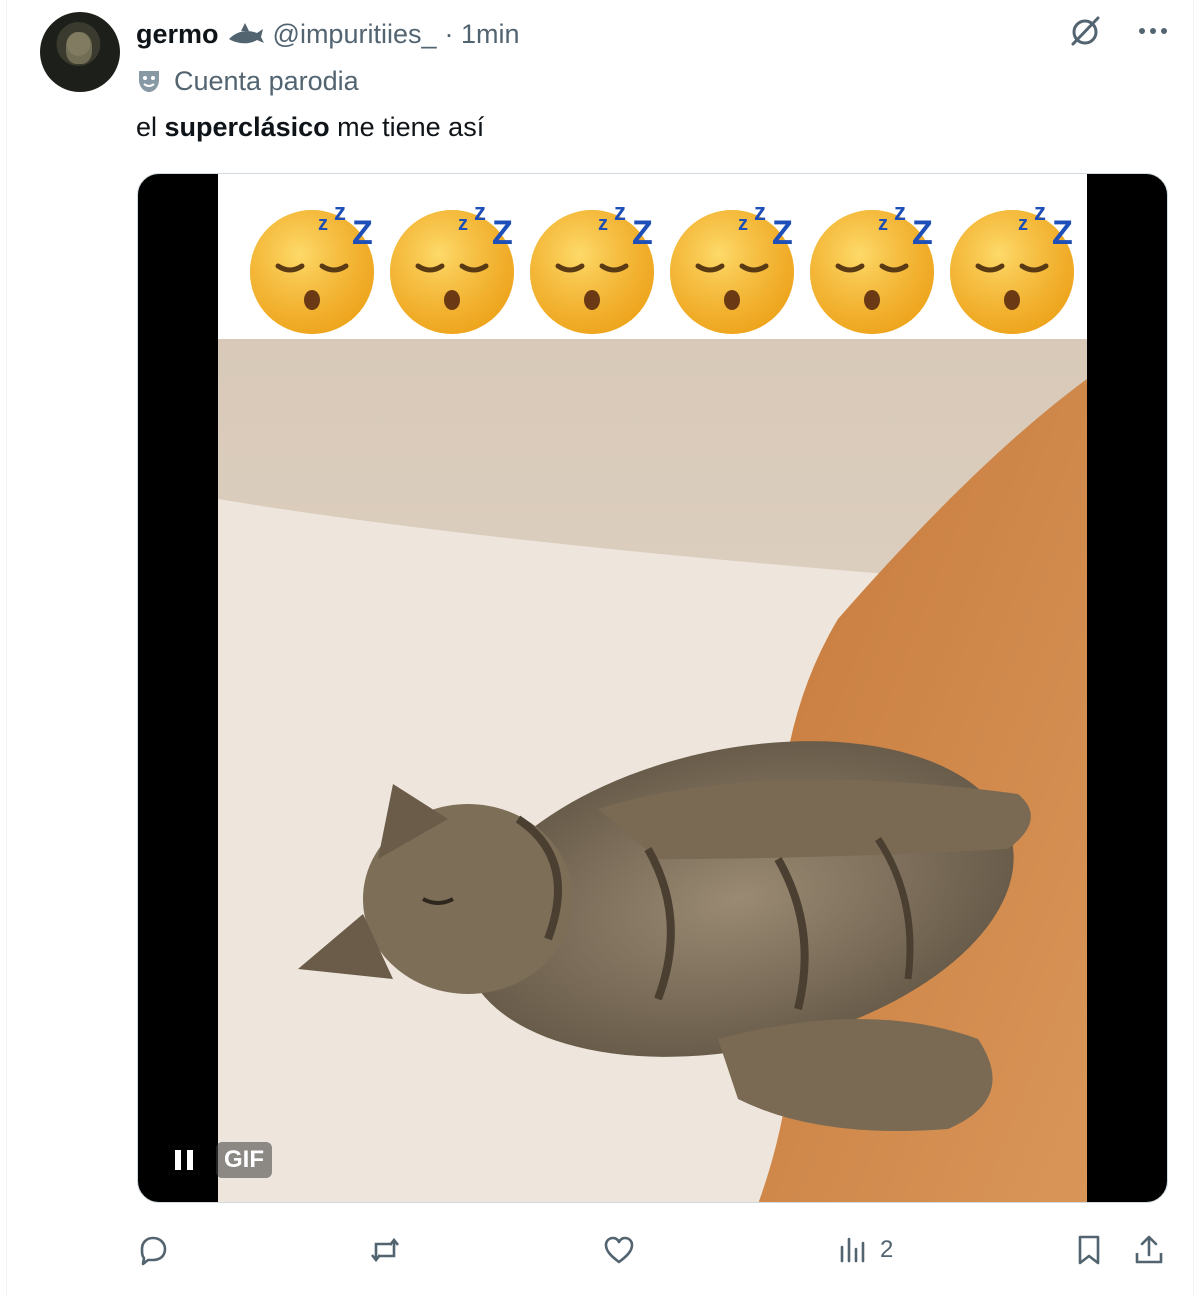 The height and width of the screenshot is (1300, 1200). I want to click on share-icon, so click(1149, 1249).